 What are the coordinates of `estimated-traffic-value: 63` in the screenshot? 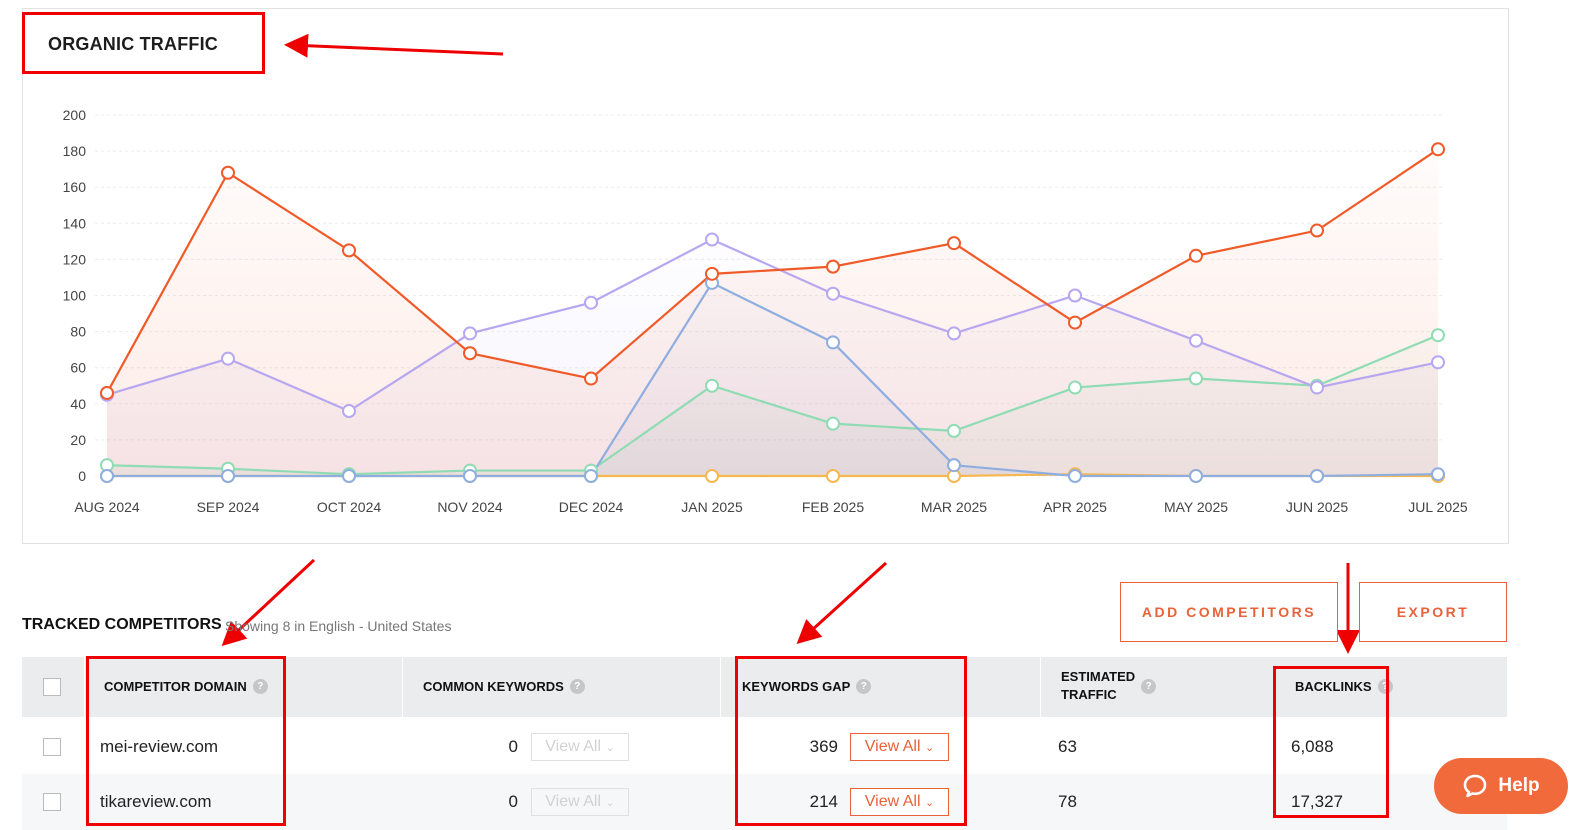 It's located at (1067, 746).